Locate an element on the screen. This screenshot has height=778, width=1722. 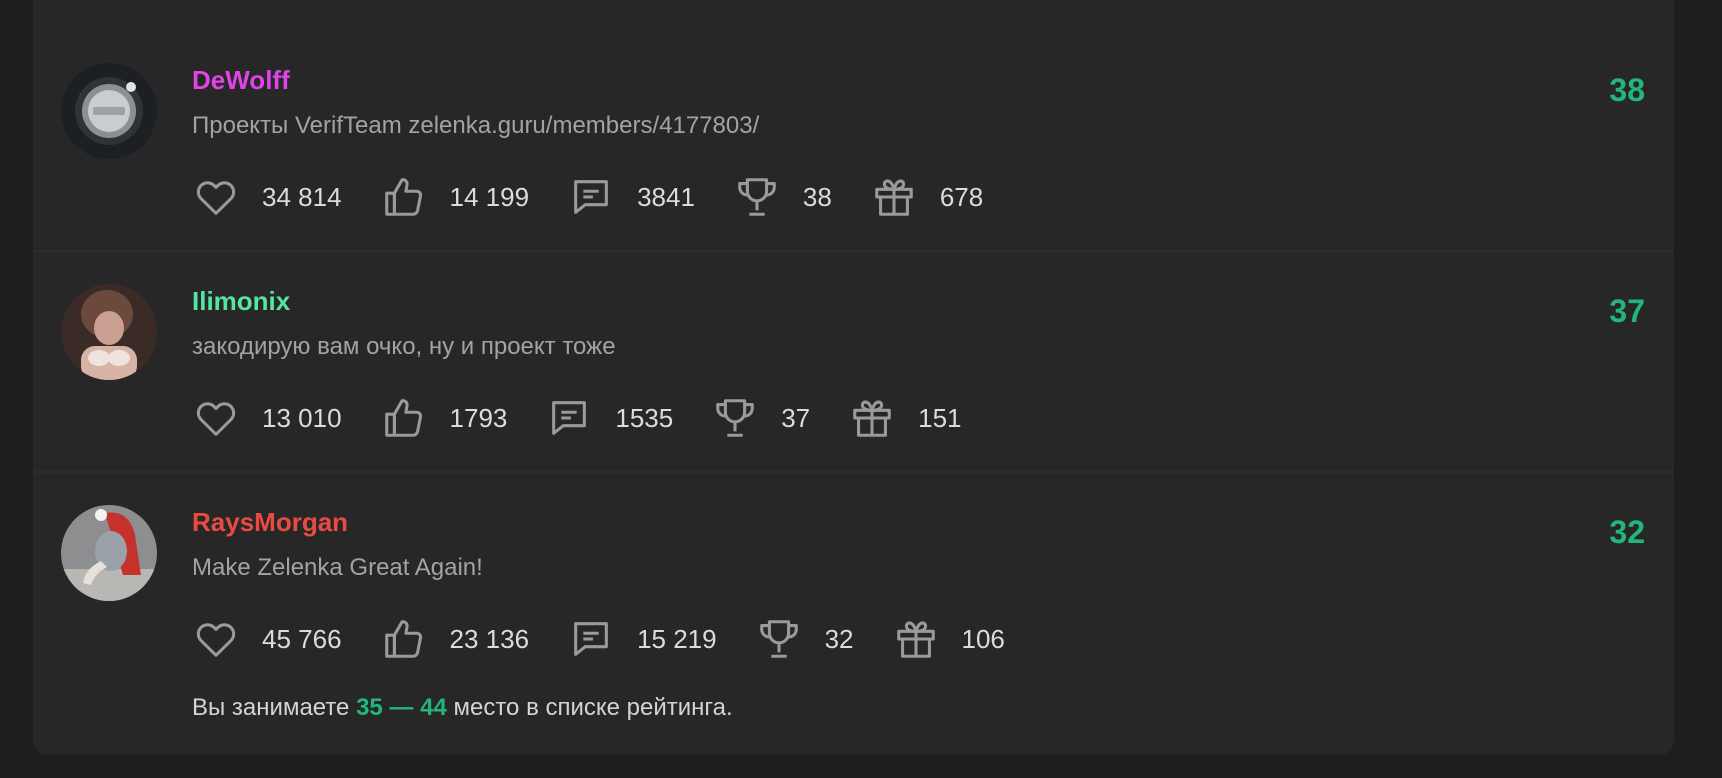
stat-trophies: 37 is located at coordinates (760, 418).